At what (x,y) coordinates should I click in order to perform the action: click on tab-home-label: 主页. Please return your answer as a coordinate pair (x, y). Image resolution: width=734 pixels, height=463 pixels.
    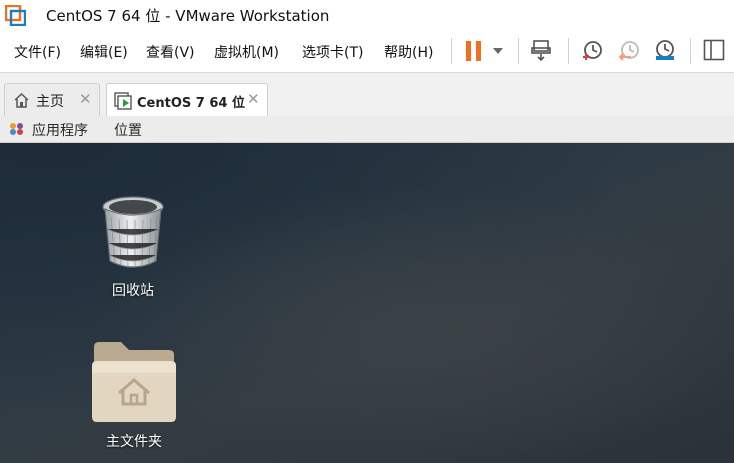
    Looking at the image, I should click on (50, 102).